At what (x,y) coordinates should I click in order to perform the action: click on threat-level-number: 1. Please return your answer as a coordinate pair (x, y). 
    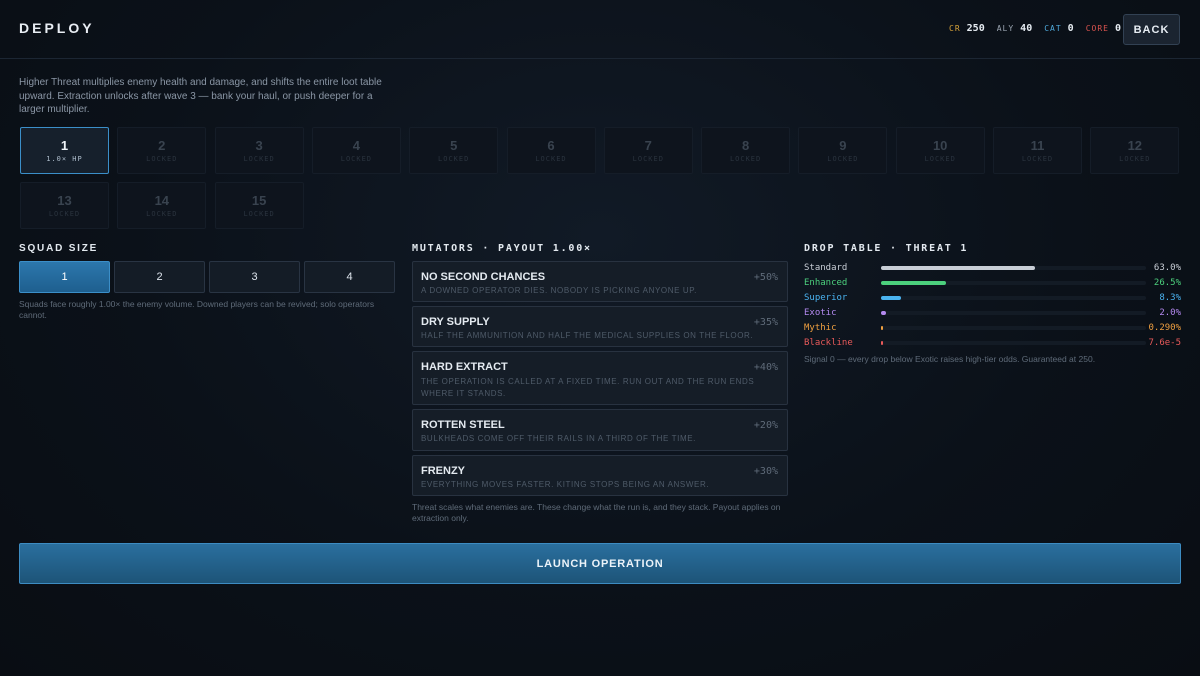
    Looking at the image, I should click on (64, 145).